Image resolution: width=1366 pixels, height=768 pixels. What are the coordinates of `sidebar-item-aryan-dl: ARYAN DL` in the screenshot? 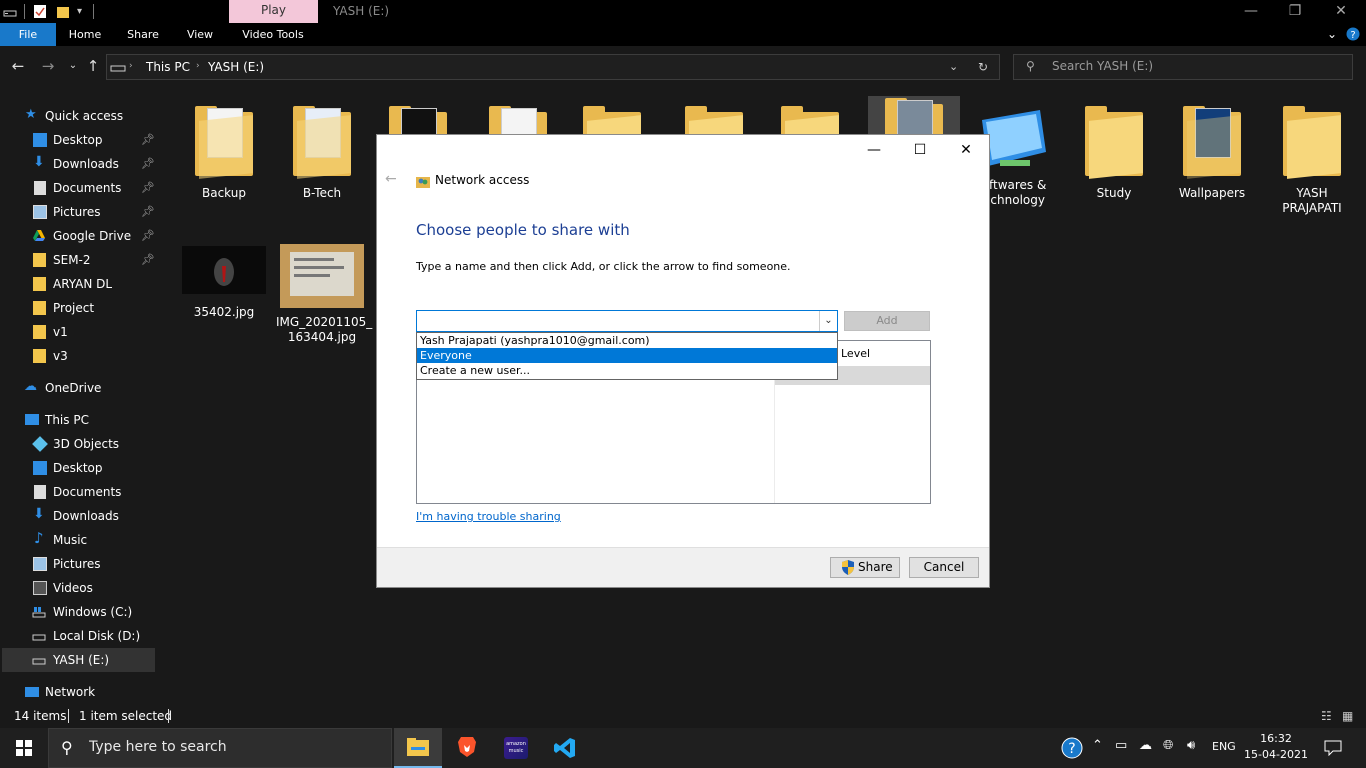 It's located at (78, 284).